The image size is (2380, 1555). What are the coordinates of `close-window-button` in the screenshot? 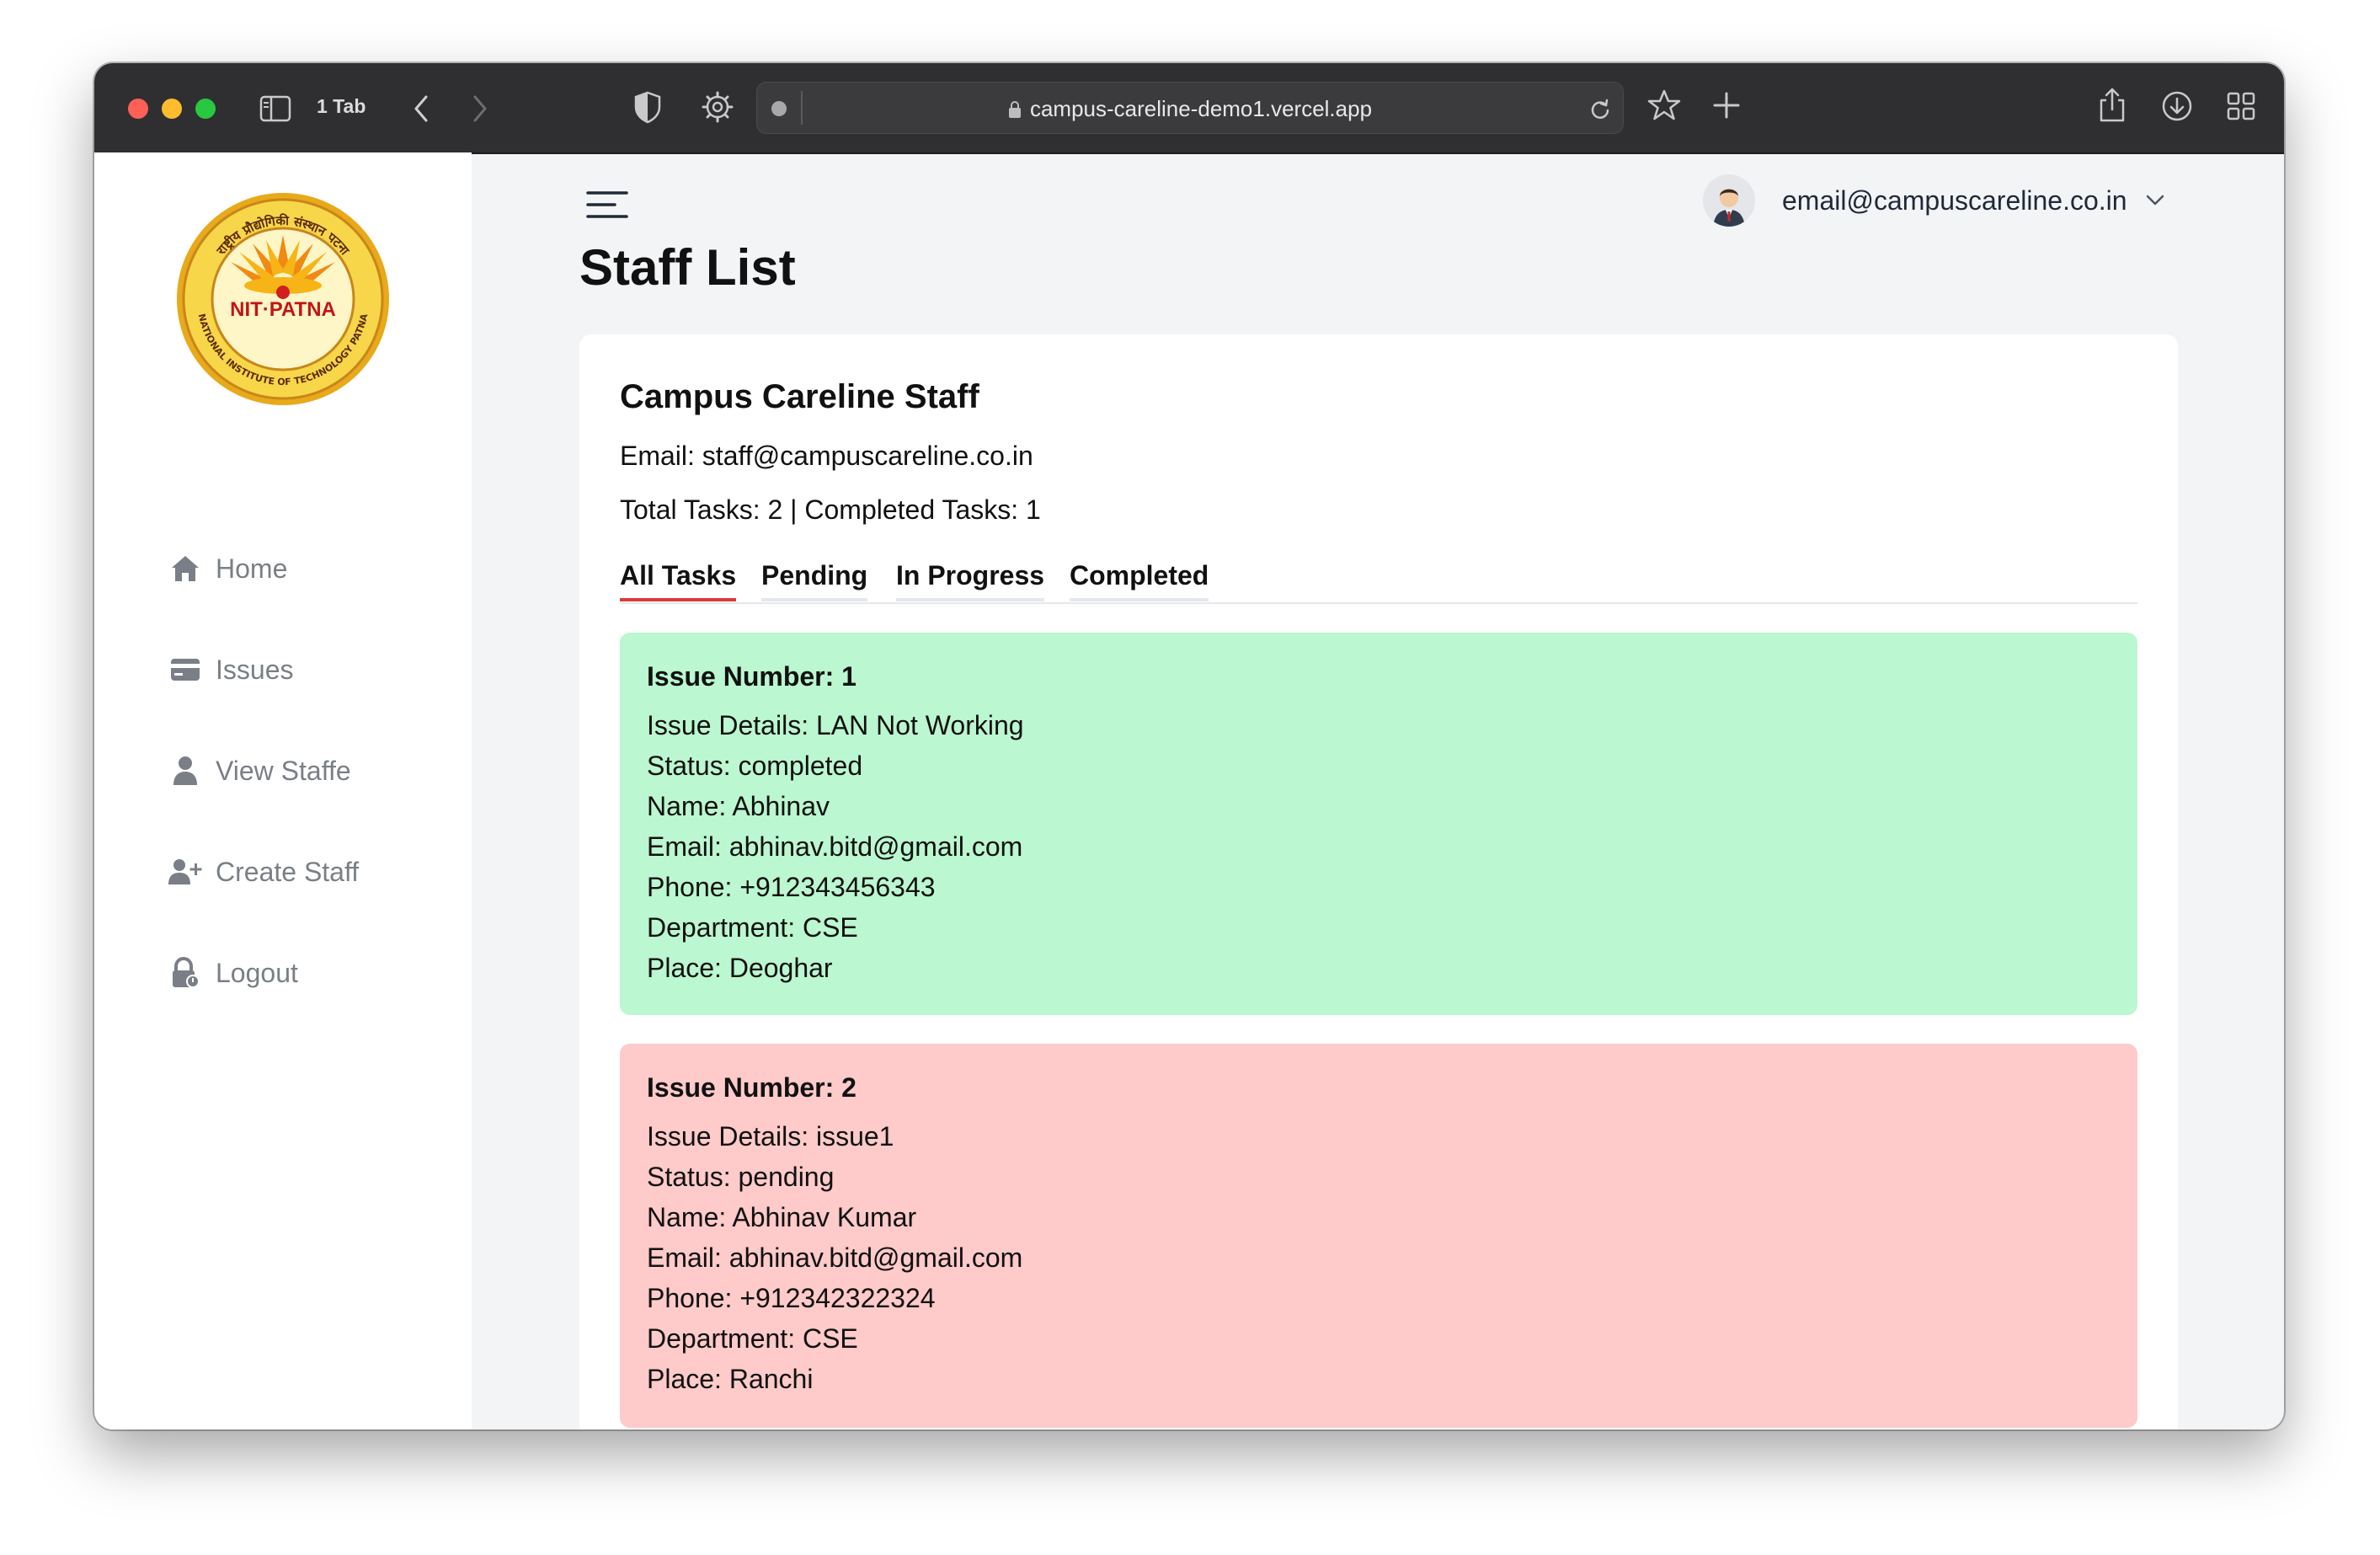 It's located at (138, 109).